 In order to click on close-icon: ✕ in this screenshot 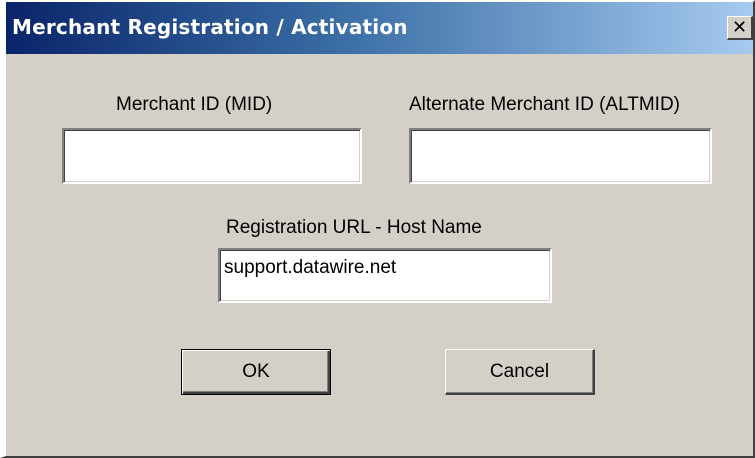, I will do `click(739, 27)`.